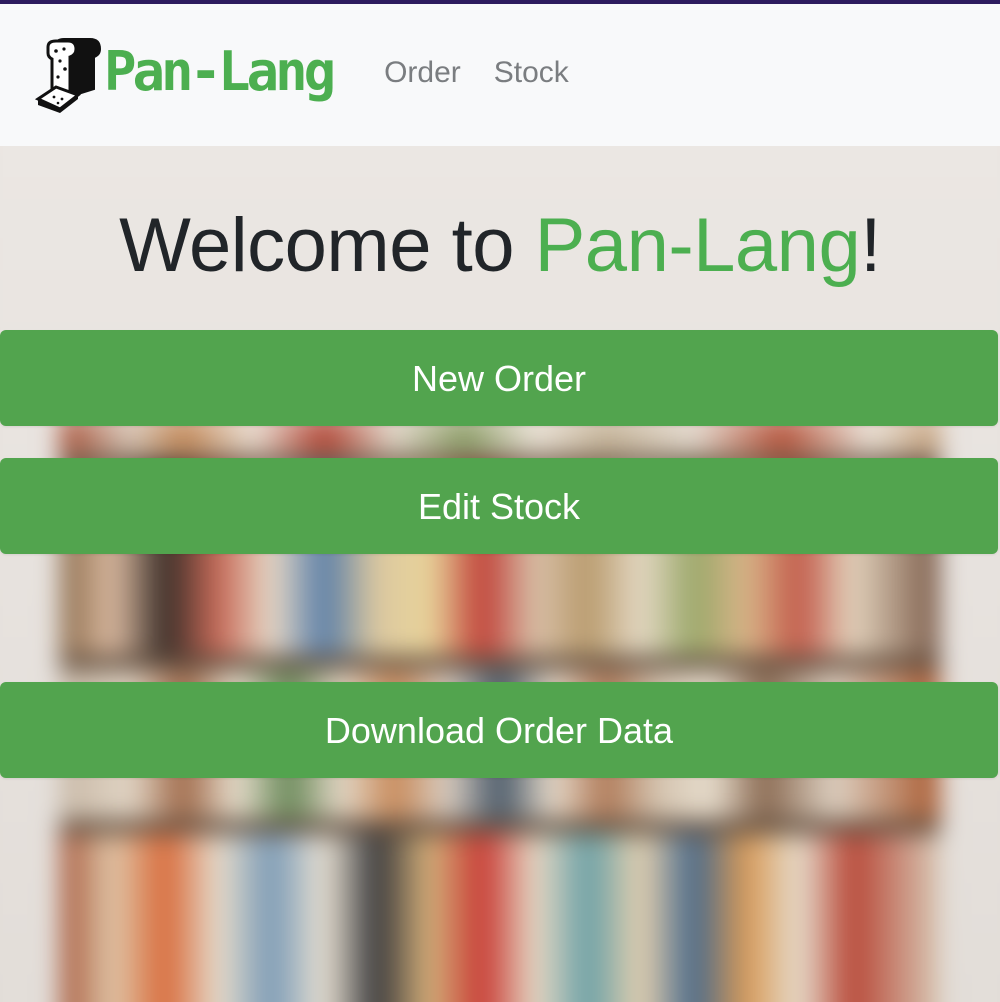 This screenshot has height=1002, width=1000. I want to click on nav-link-order: Order, so click(422, 73).